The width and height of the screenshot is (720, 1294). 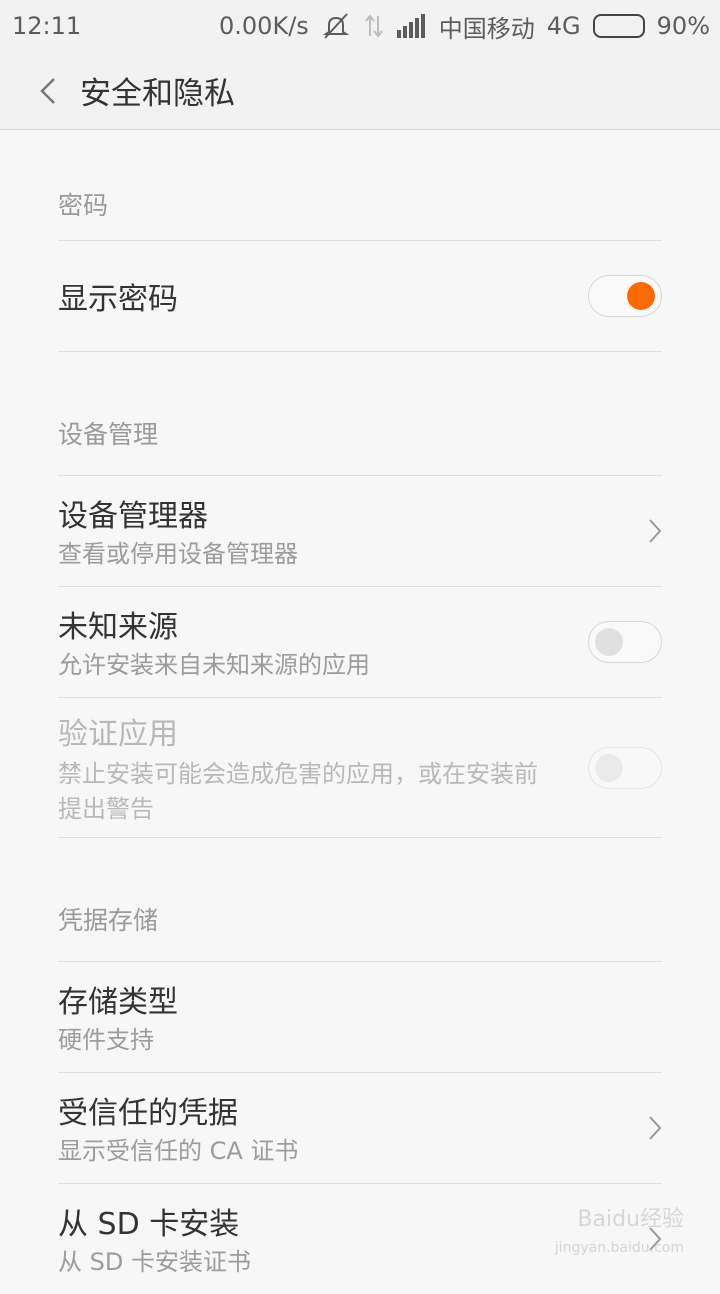 What do you see at coordinates (625, 296) in the screenshot?
I see `show-password-toggle` at bounding box center [625, 296].